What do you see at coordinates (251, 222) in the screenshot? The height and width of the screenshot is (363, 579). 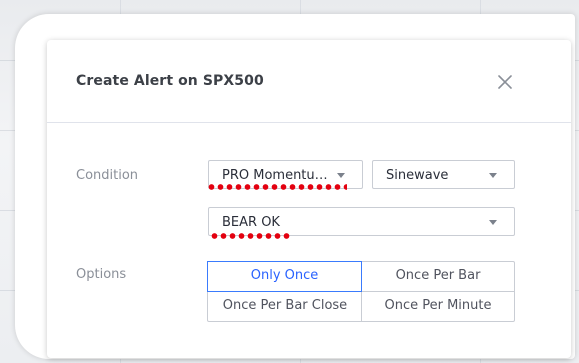 I see `signal-select-value: BEAR OK` at bounding box center [251, 222].